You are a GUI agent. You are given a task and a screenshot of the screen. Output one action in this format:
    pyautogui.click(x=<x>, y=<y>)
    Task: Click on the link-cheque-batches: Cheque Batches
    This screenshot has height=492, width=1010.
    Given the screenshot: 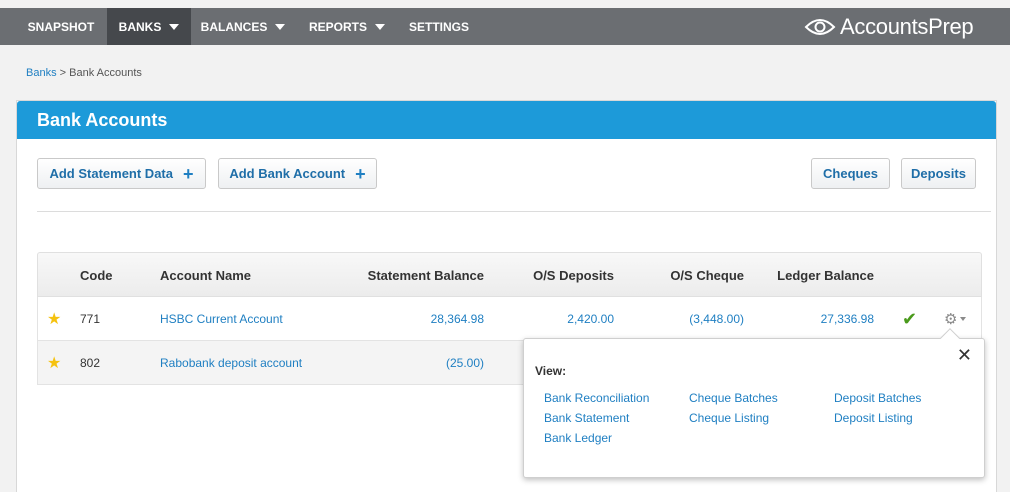 What is the action you would take?
    pyautogui.click(x=733, y=398)
    